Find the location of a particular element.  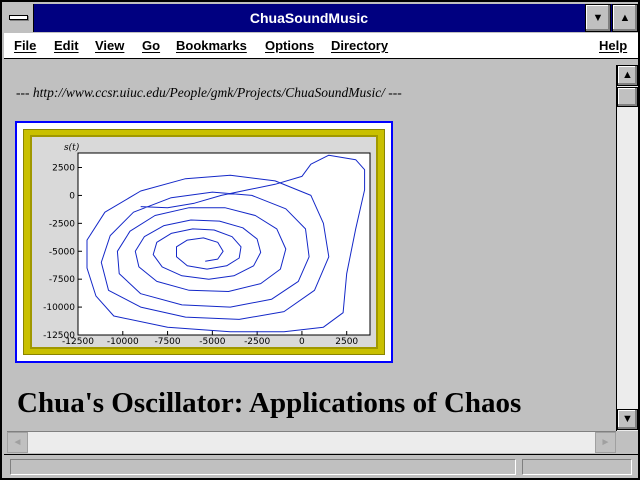

status-bar is located at coordinates (321, 466).